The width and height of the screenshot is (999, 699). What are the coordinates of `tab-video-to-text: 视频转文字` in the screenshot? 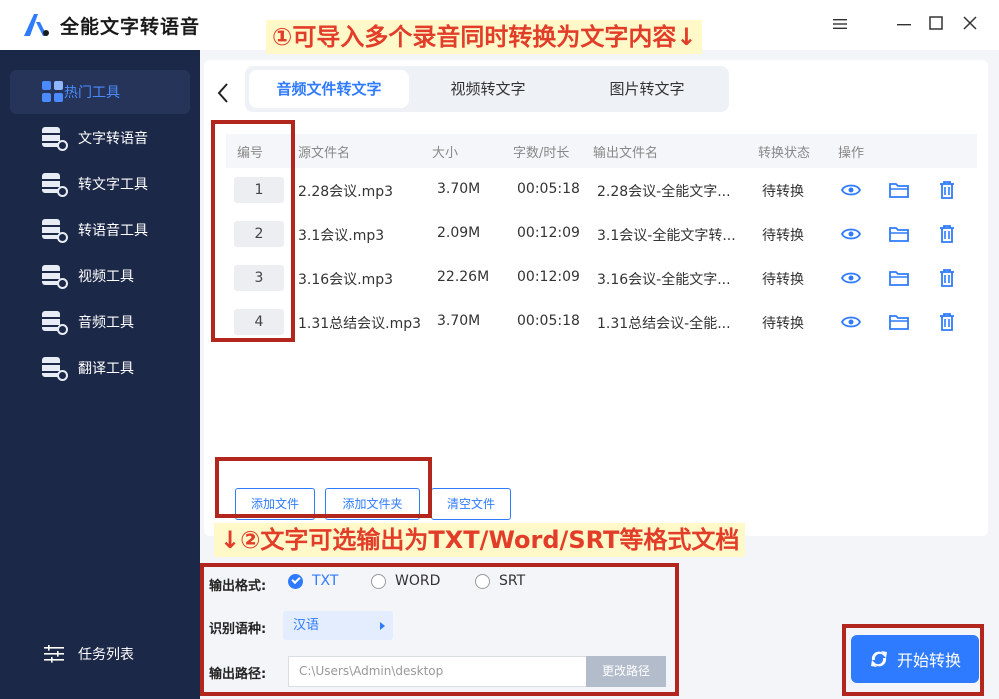 It's located at (488, 89).